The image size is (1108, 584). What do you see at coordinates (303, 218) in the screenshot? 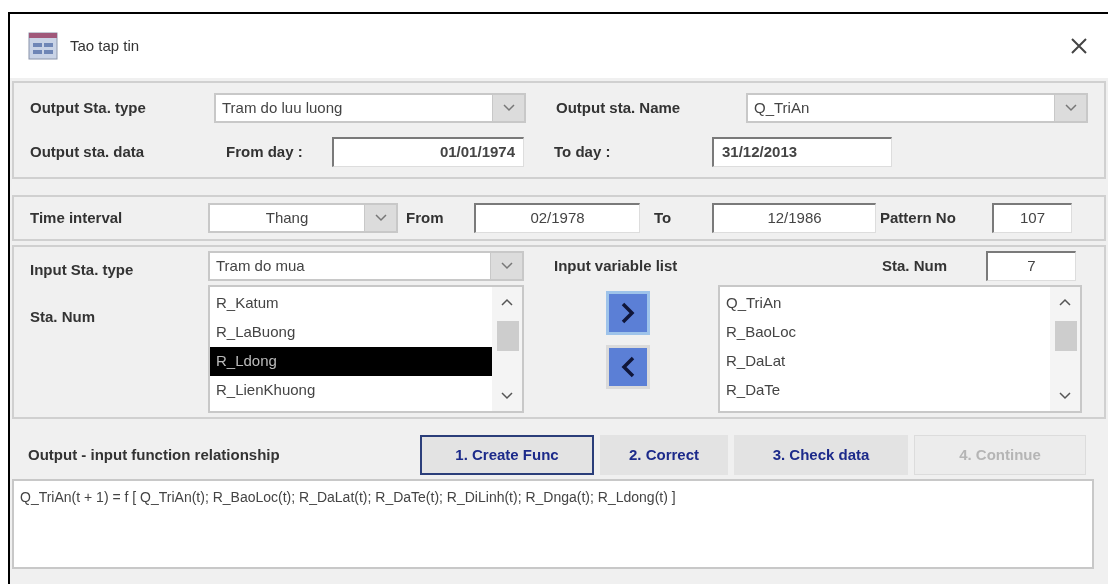
I see `dropdown: Thang` at bounding box center [303, 218].